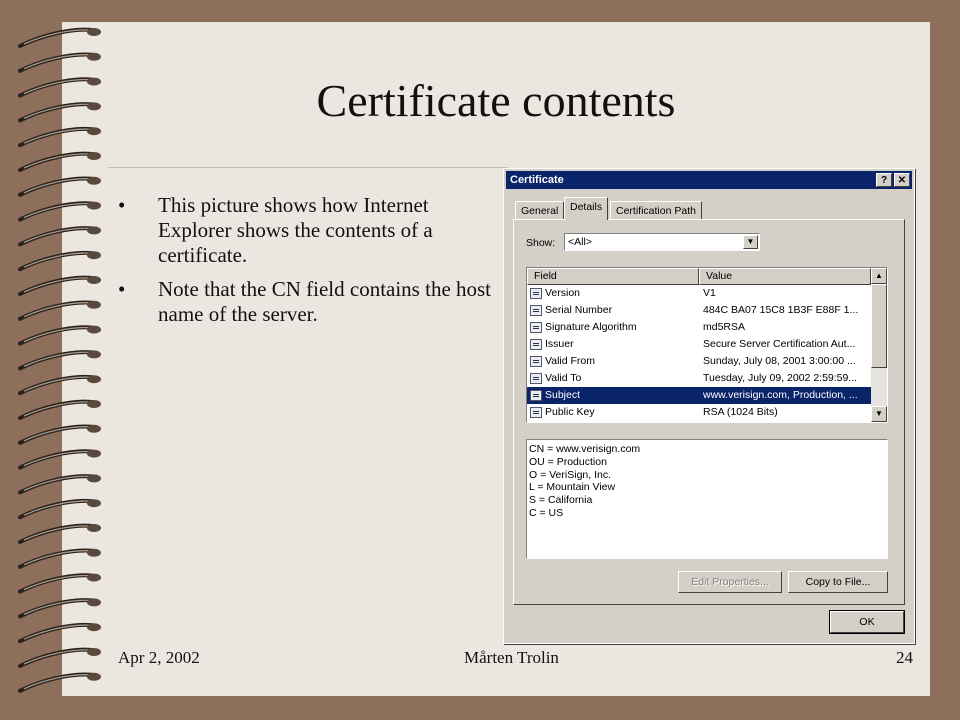  Describe the element at coordinates (879, 276) in the screenshot. I see `scroll-up-icon: ▲` at that location.